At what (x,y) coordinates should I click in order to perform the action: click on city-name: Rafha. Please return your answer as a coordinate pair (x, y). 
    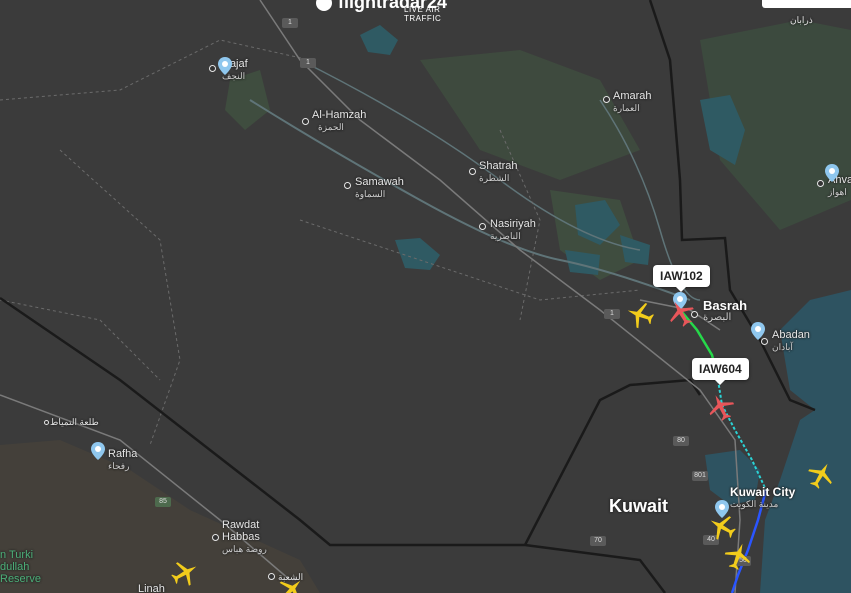
    Looking at the image, I should click on (123, 454).